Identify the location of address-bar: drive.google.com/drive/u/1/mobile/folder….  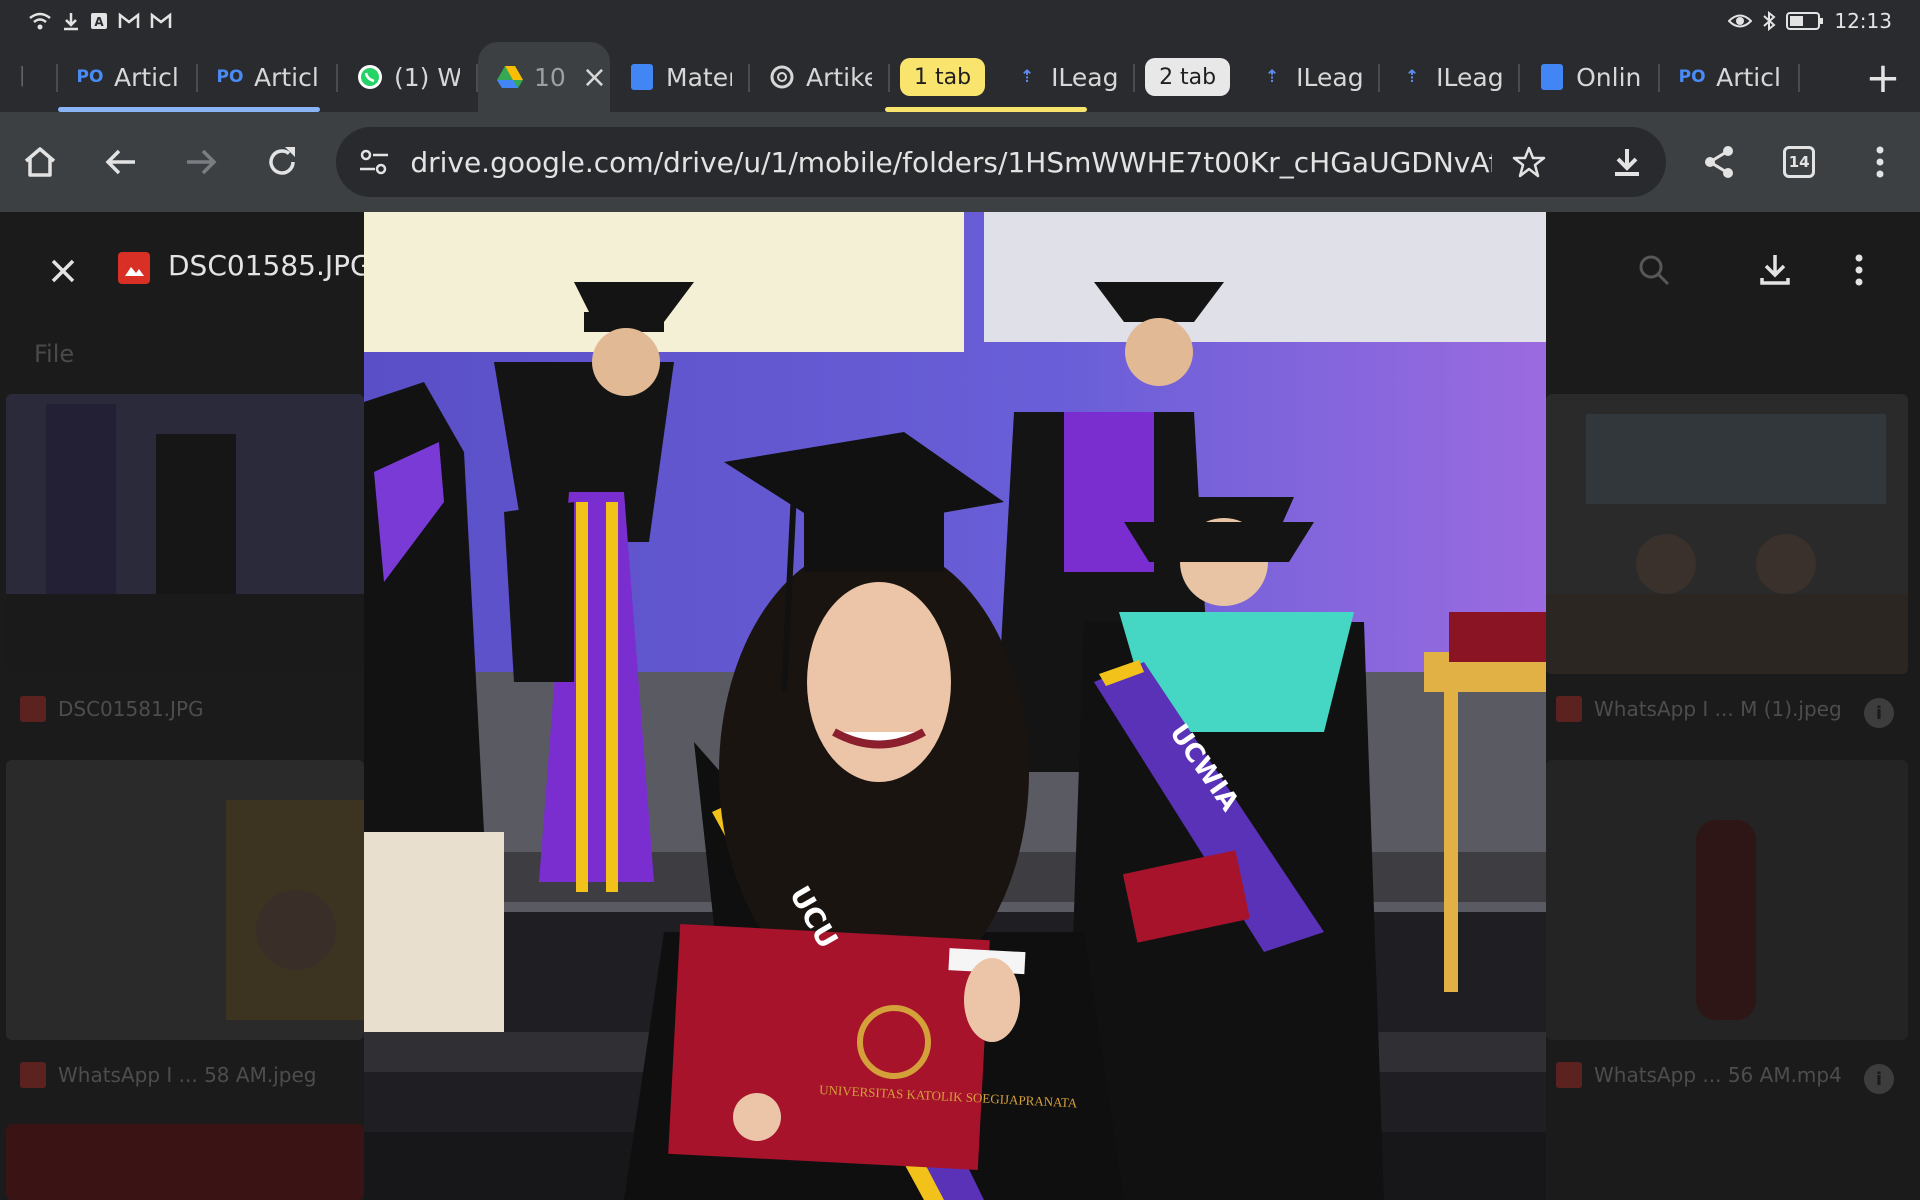
(1001, 162).